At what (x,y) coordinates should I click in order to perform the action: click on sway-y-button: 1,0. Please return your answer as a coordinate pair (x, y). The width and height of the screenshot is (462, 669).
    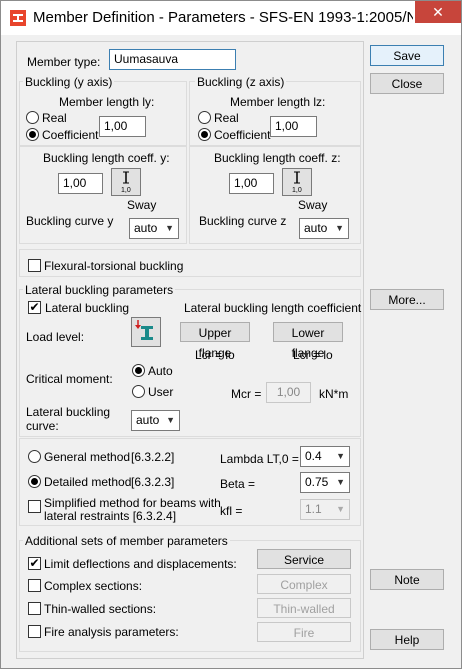
    Looking at the image, I should click on (126, 182).